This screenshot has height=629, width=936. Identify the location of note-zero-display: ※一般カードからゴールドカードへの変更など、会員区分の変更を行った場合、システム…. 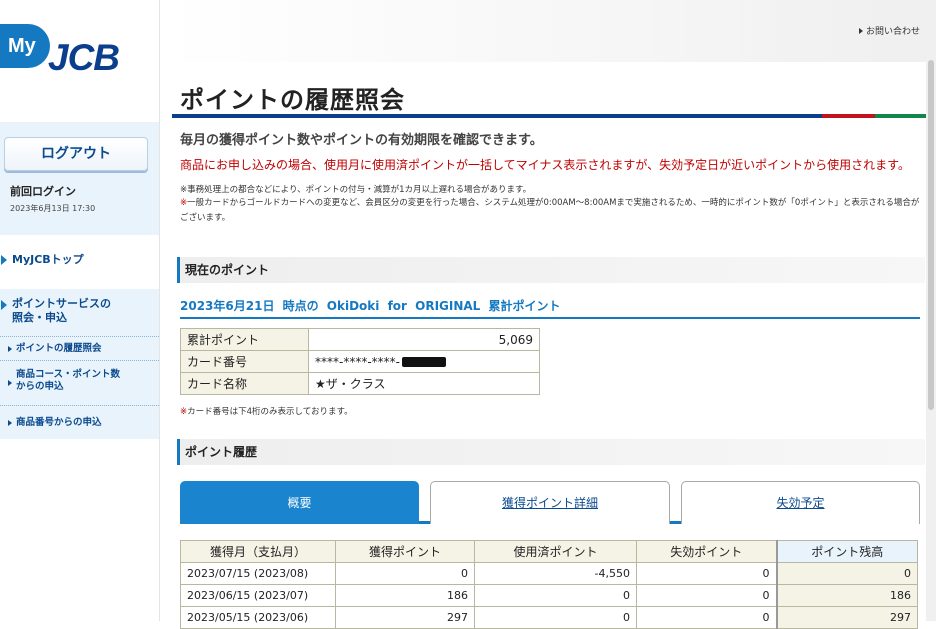
(552, 211).